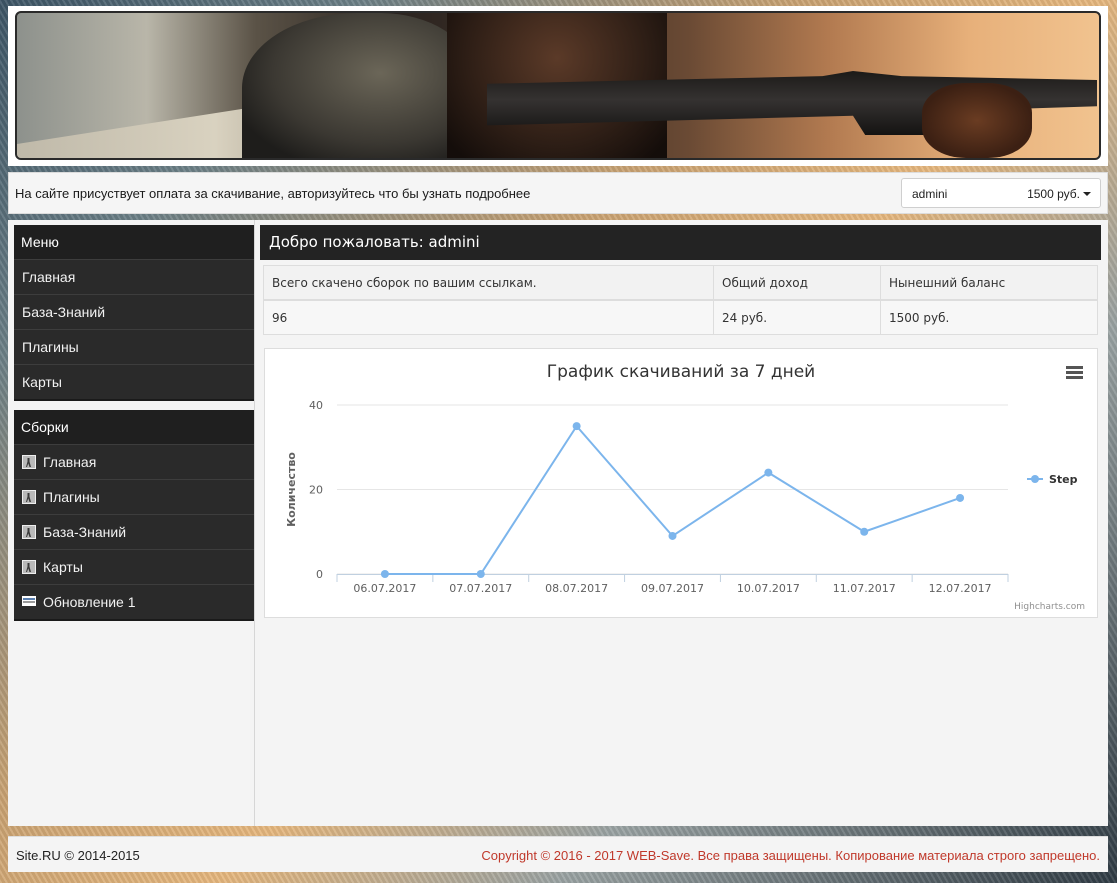 The width and height of the screenshot is (1117, 883). Describe the element at coordinates (960, 588) in the screenshot. I see `x-tick-label: 12.07.2017` at that location.